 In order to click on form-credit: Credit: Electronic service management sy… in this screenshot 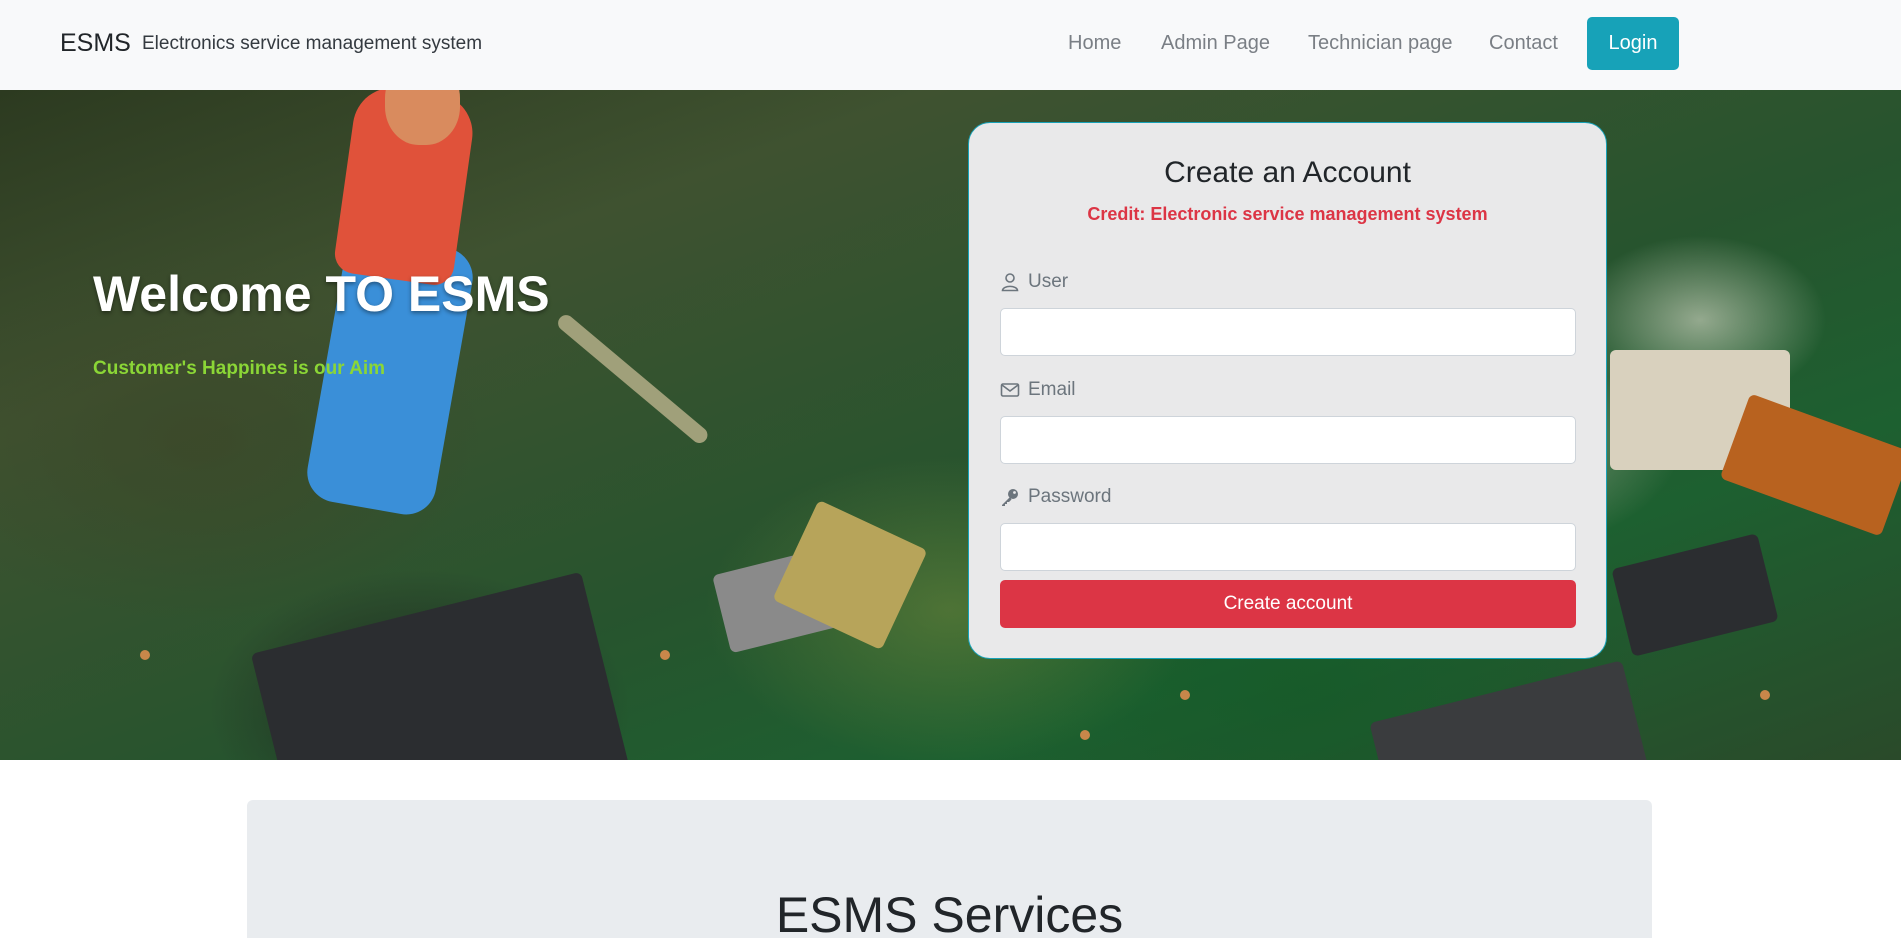, I will do `click(1287, 214)`.